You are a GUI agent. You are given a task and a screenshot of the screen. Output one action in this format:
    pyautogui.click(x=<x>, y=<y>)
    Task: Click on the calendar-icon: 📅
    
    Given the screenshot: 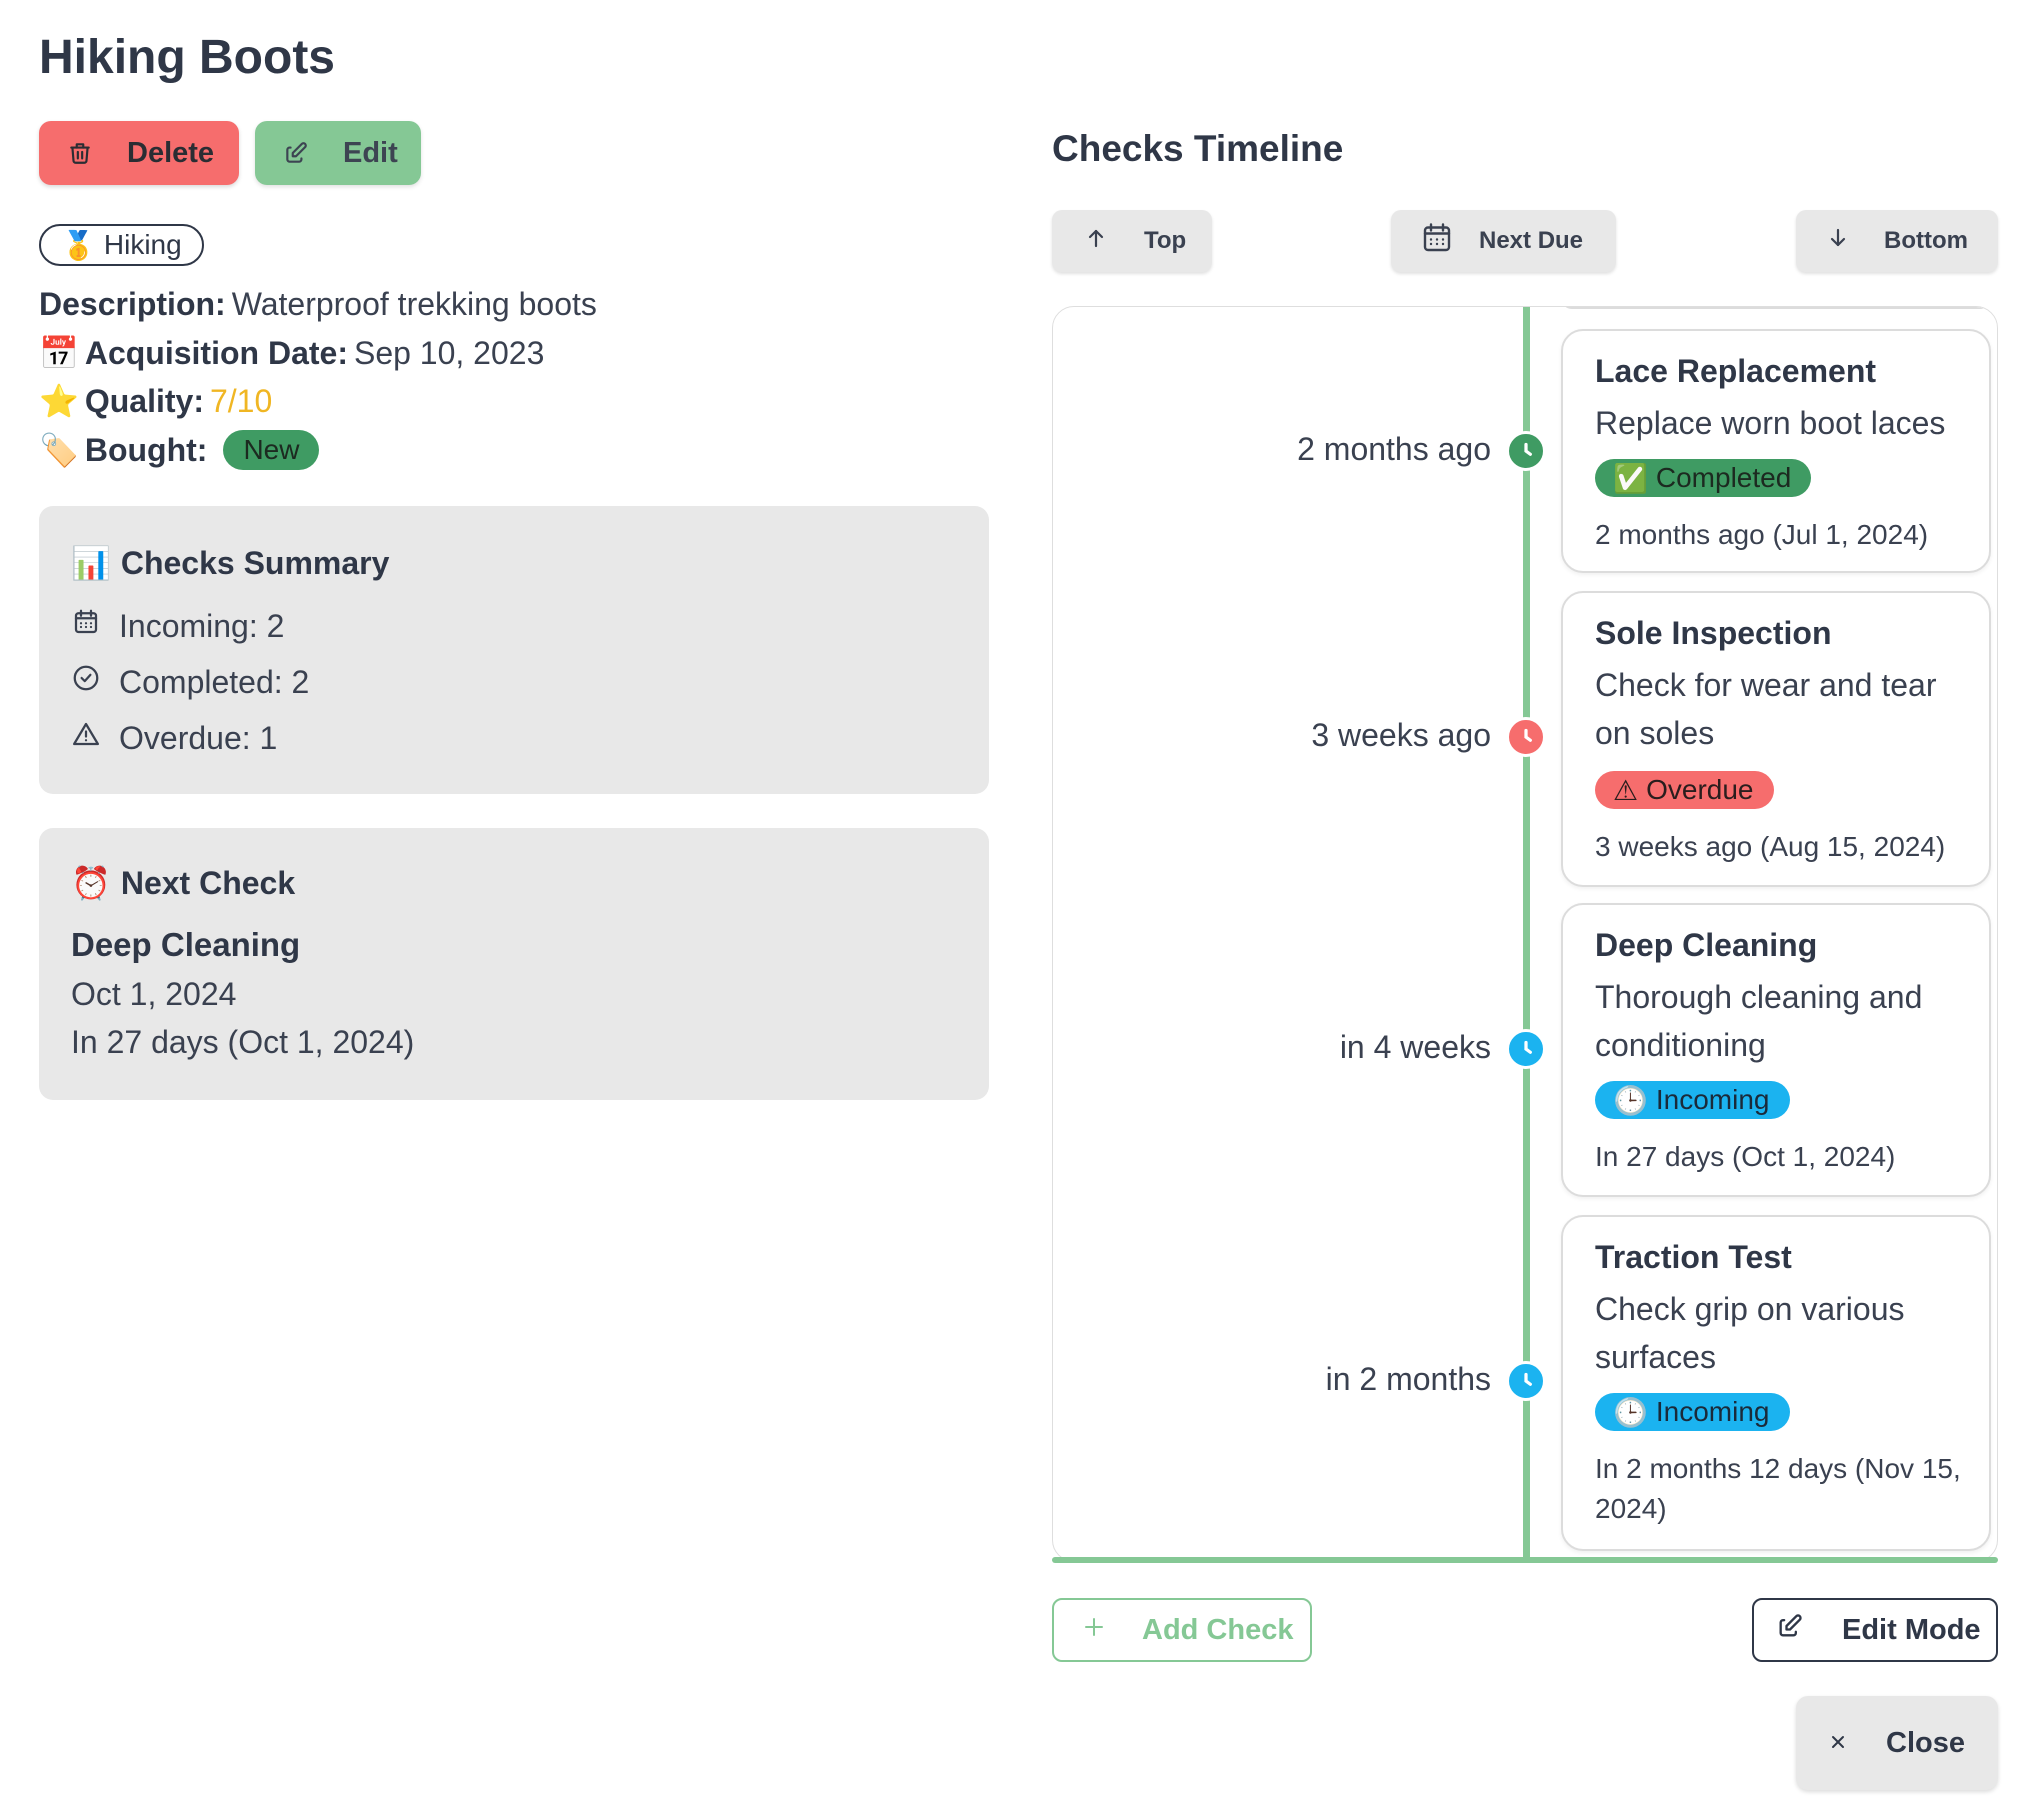 What is the action you would take?
    pyautogui.click(x=59, y=353)
    